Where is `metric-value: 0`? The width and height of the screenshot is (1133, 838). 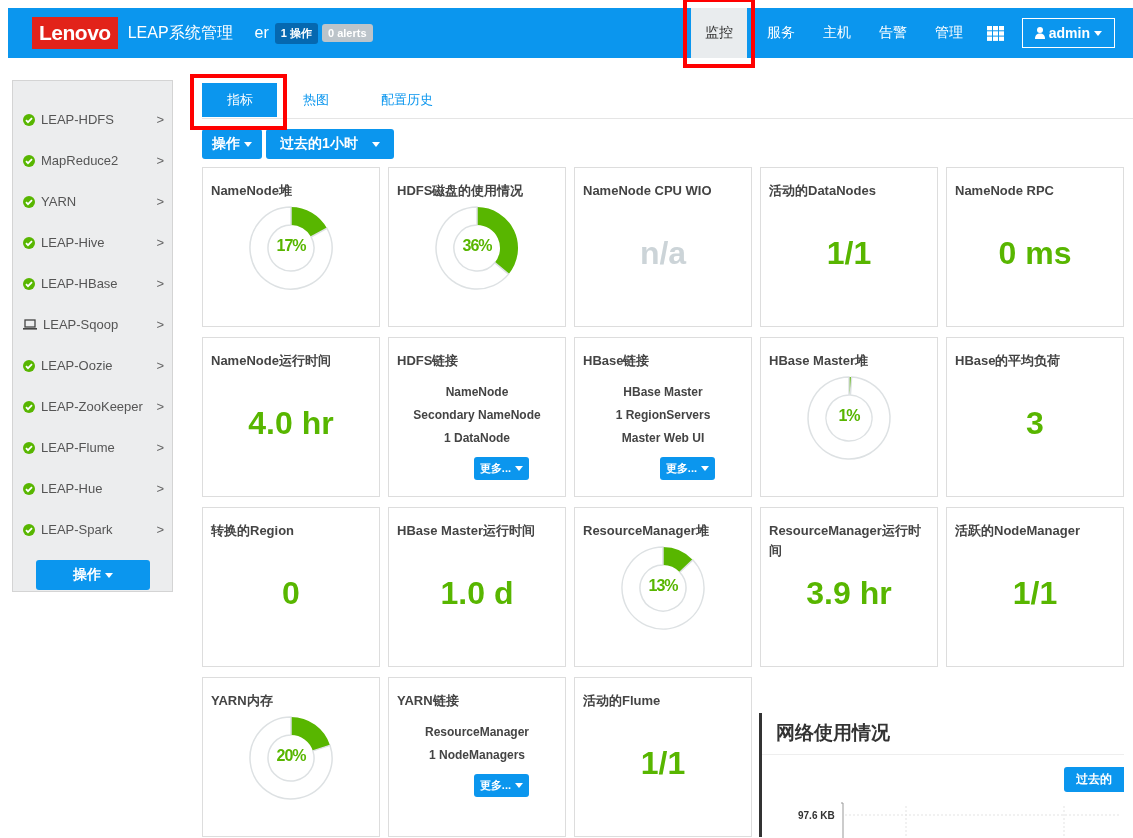
metric-value: 0 is located at coordinates (291, 593).